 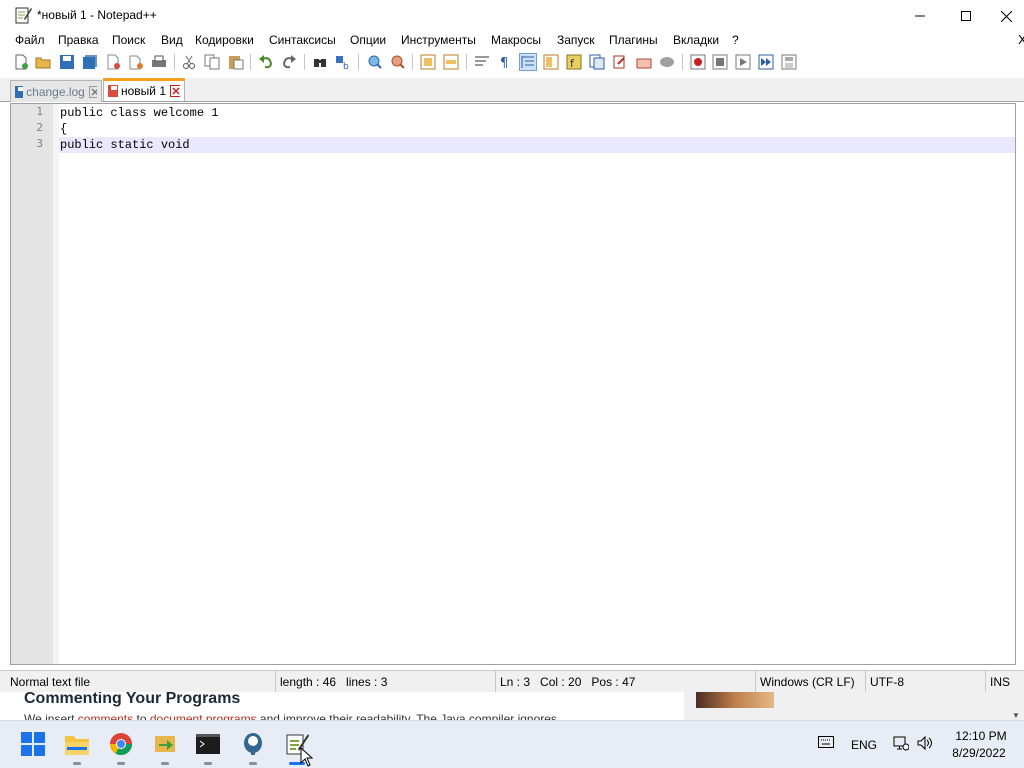 I want to click on tab-change-log: change.log, so click(x=56, y=91).